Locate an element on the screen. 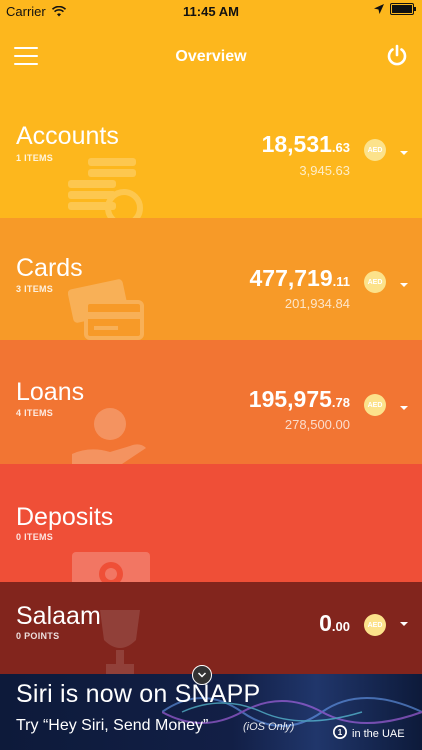 This screenshot has height=750, width=422. loans-amount: 195,975.78 is located at coordinates (299, 399).